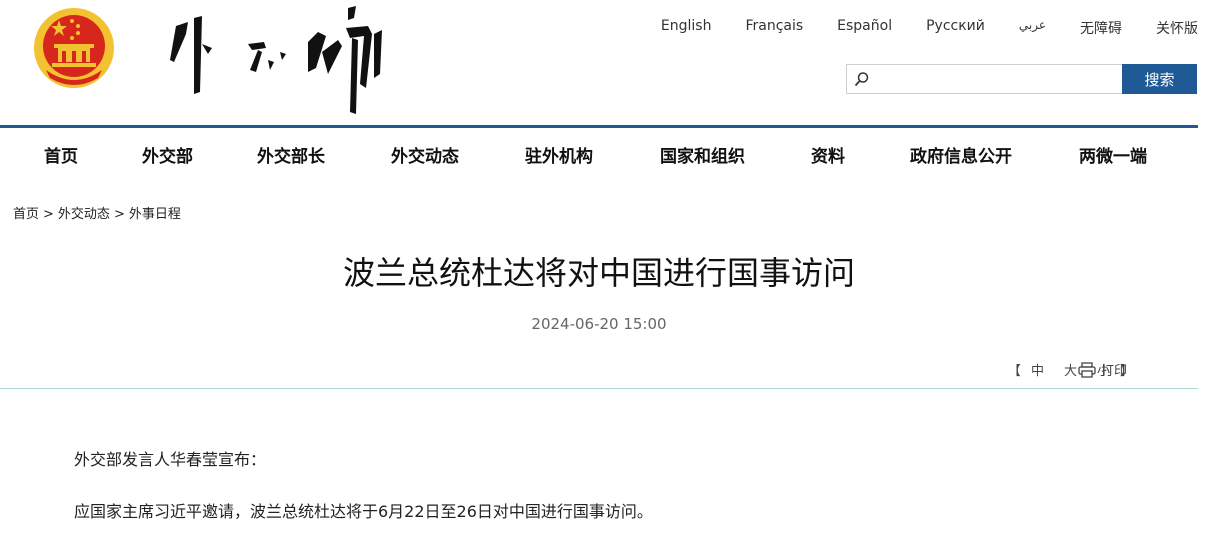  Describe the element at coordinates (1114, 371) in the screenshot. I see `print-label: 打印` at that location.